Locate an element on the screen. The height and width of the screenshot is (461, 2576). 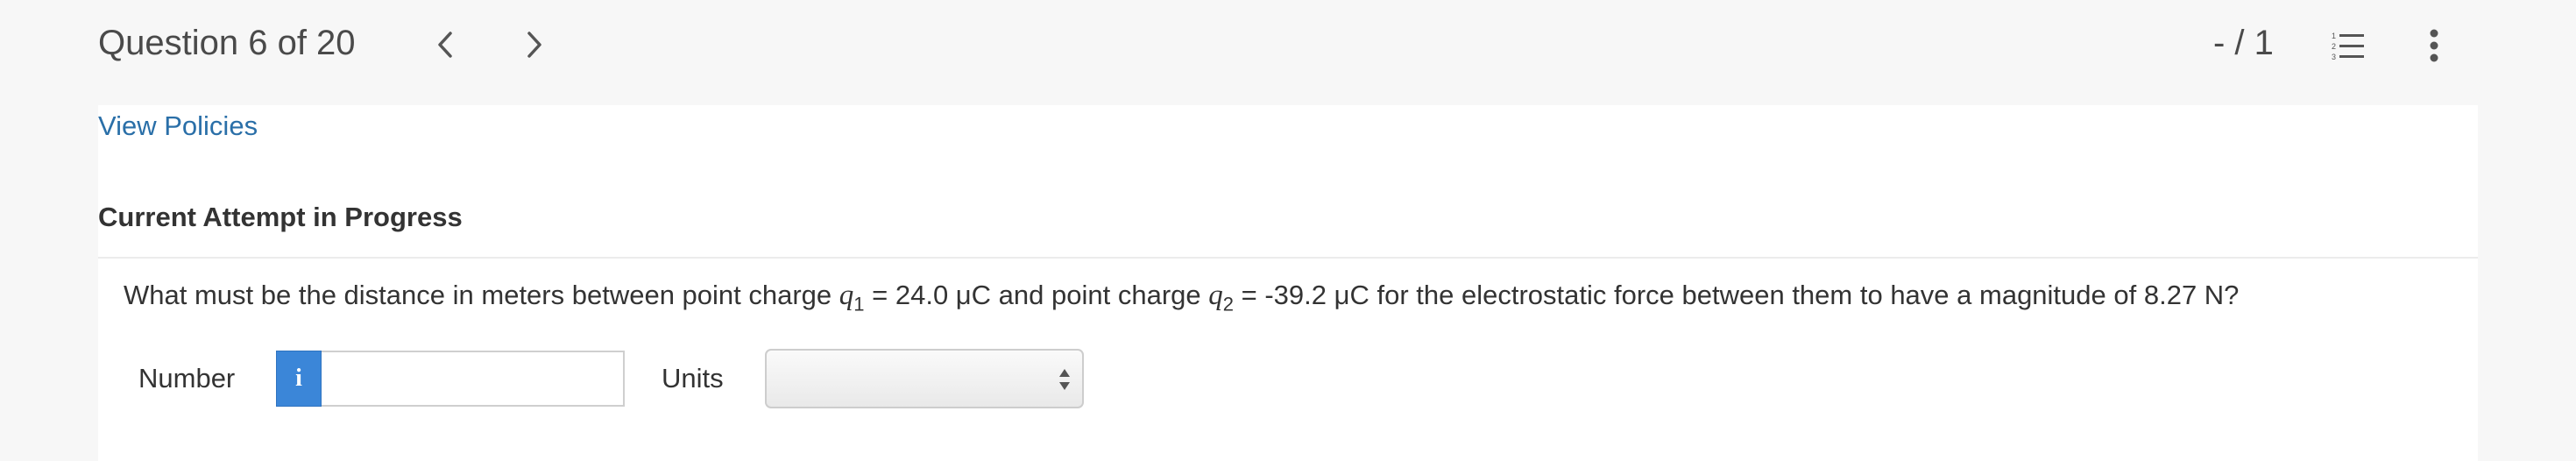
svg-text: 3 is located at coordinates (2334, 57).